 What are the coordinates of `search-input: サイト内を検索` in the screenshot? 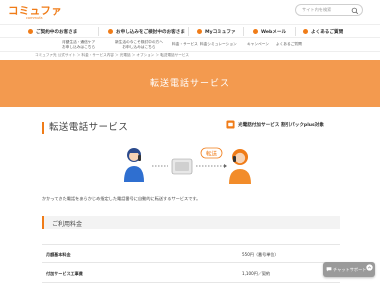 It's located at (329, 10).